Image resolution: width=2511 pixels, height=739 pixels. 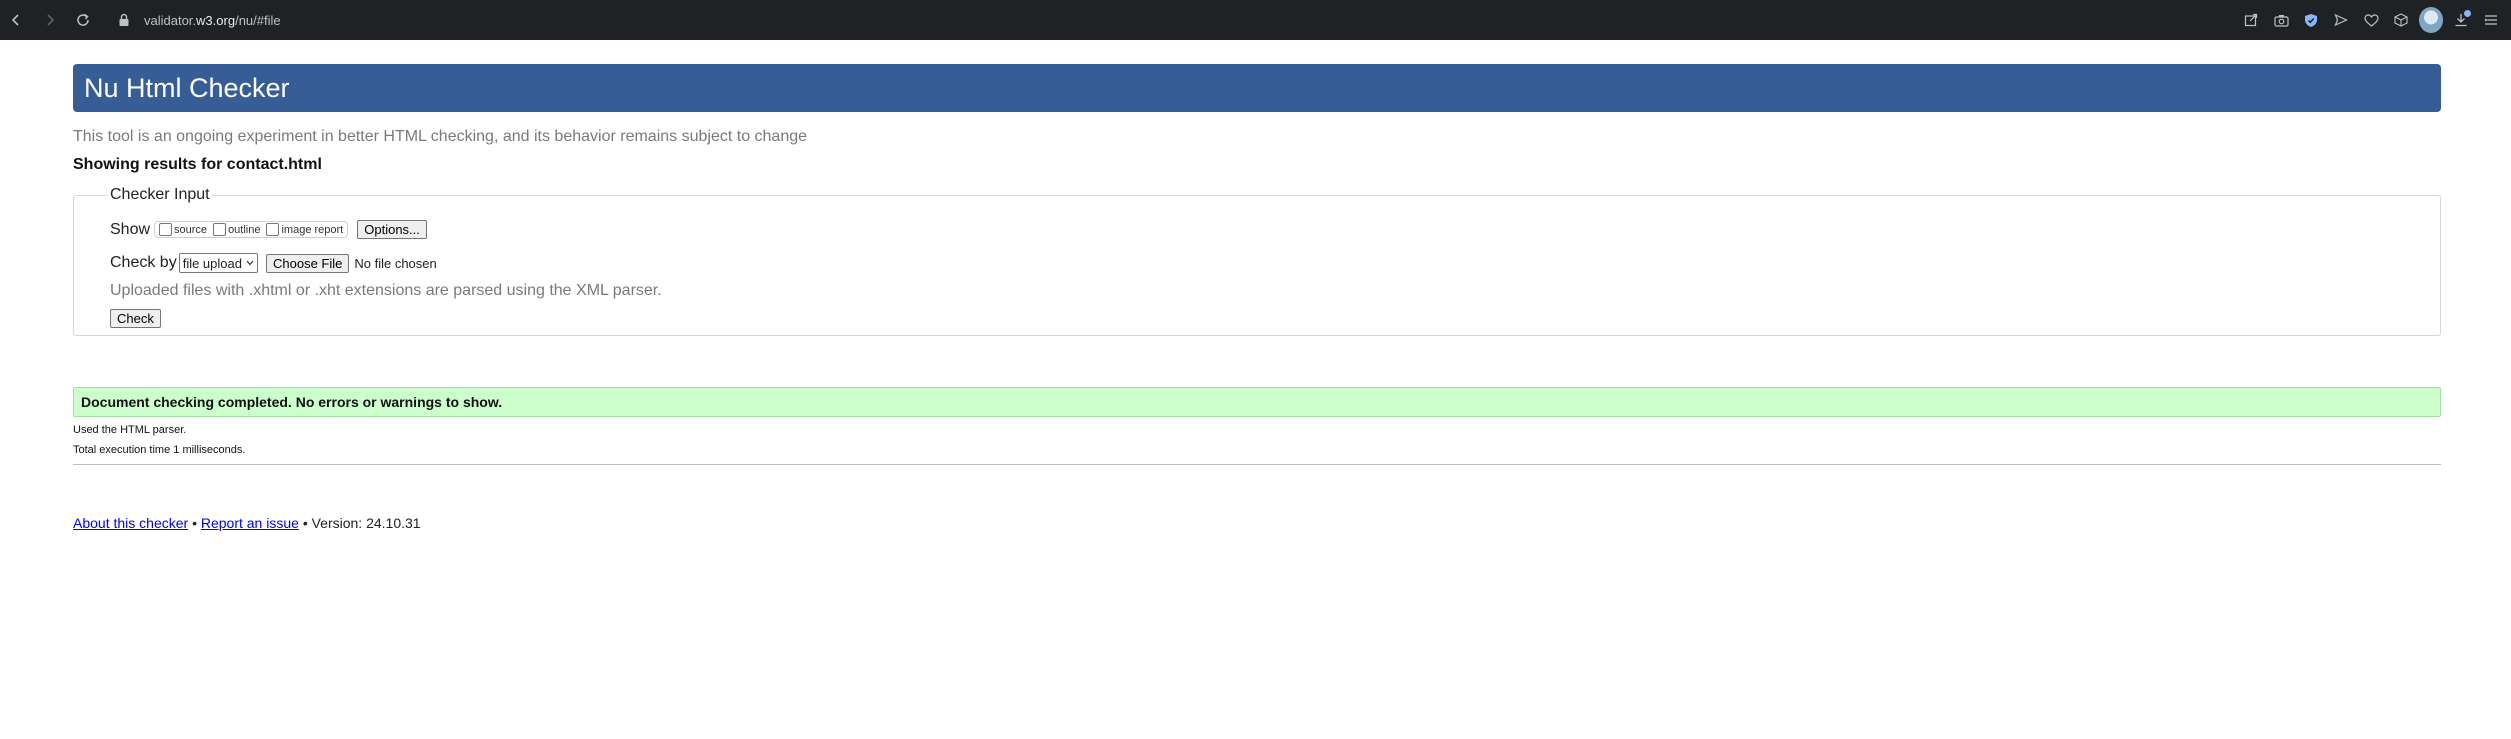 I want to click on shield-icon, so click(x=2311, y=20).